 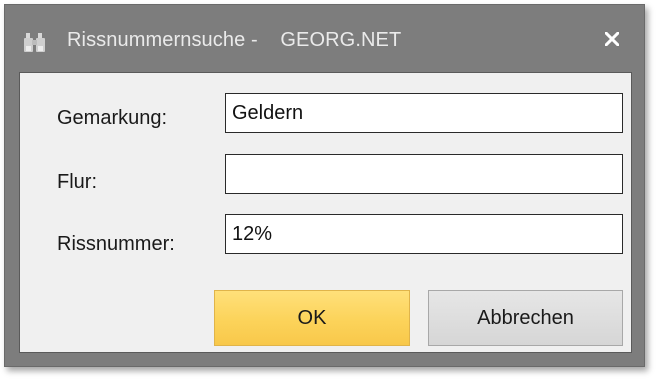 What do you see at coordinates (234, 40) in the screenshot?
I see `window-title: Rissnummernsuche - GEORG.NET` at bounding box center [234, 40].